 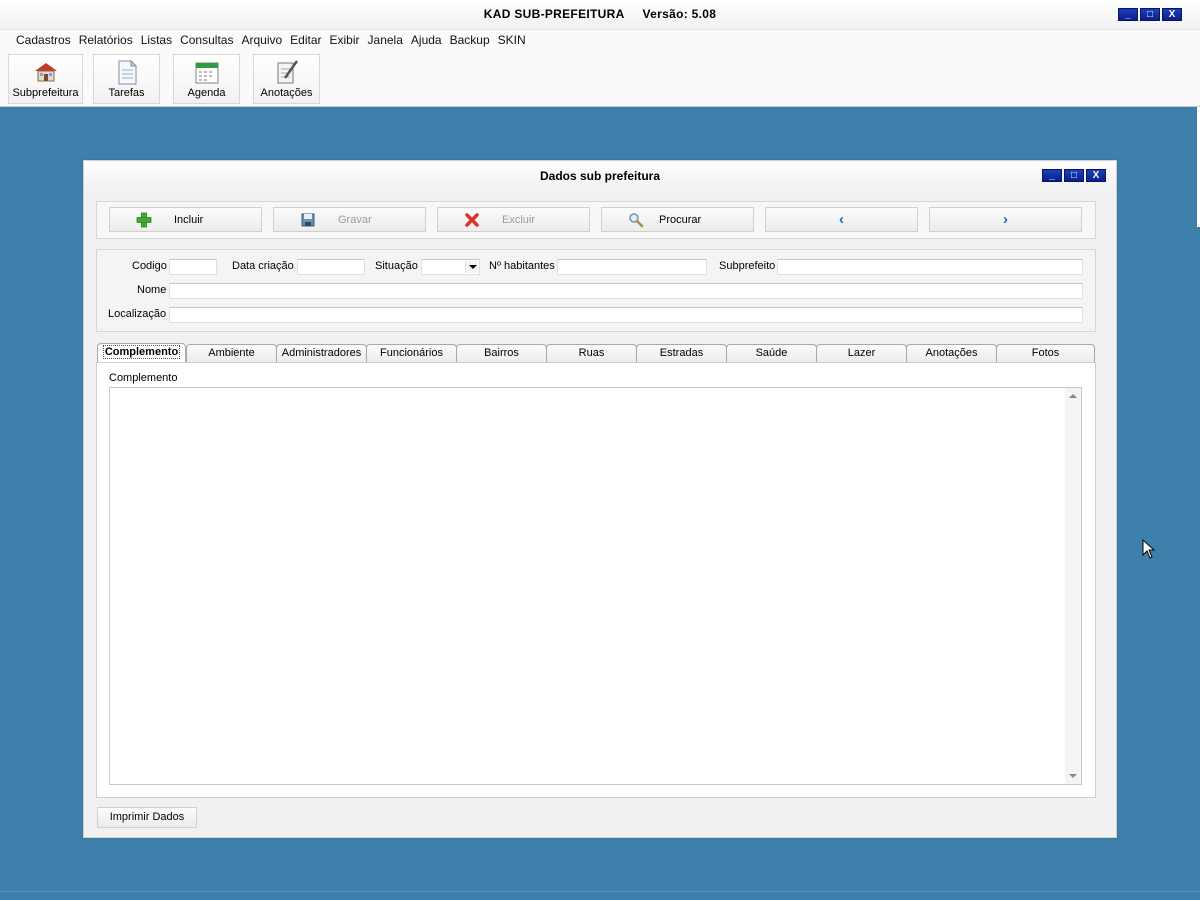 I want to click on habitantes-input, so click(x=632, y=267).